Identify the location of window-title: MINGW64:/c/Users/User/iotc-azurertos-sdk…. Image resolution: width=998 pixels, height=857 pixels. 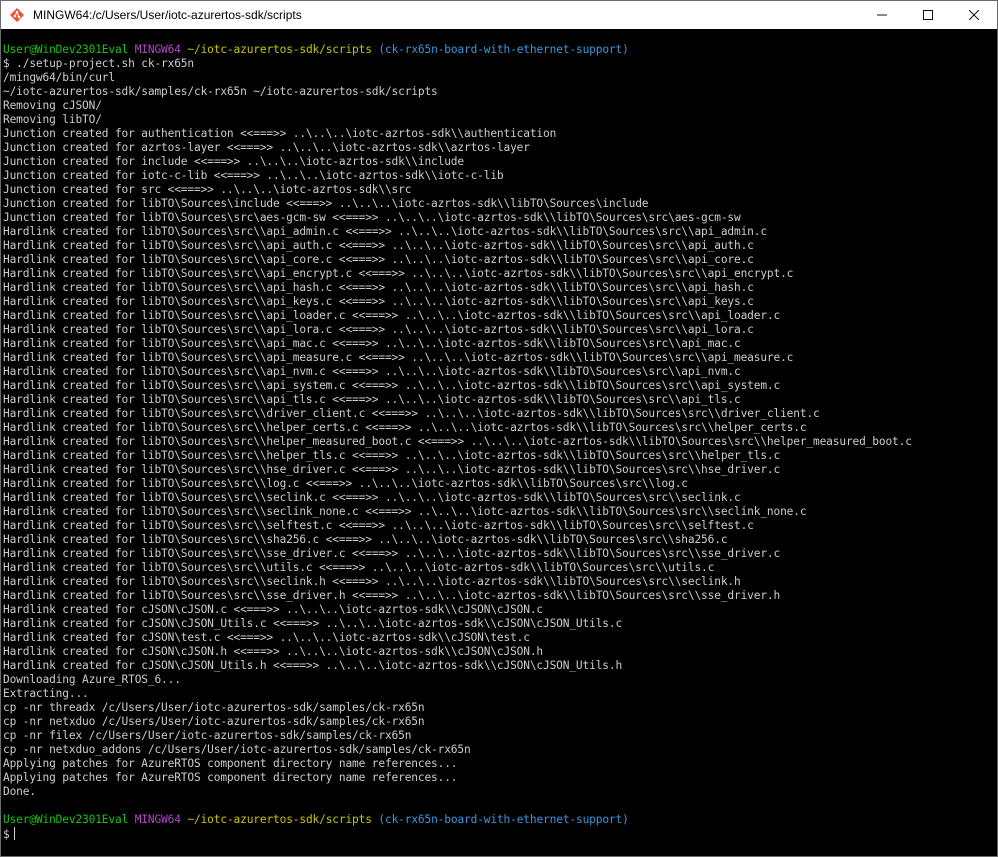
(167, 15).